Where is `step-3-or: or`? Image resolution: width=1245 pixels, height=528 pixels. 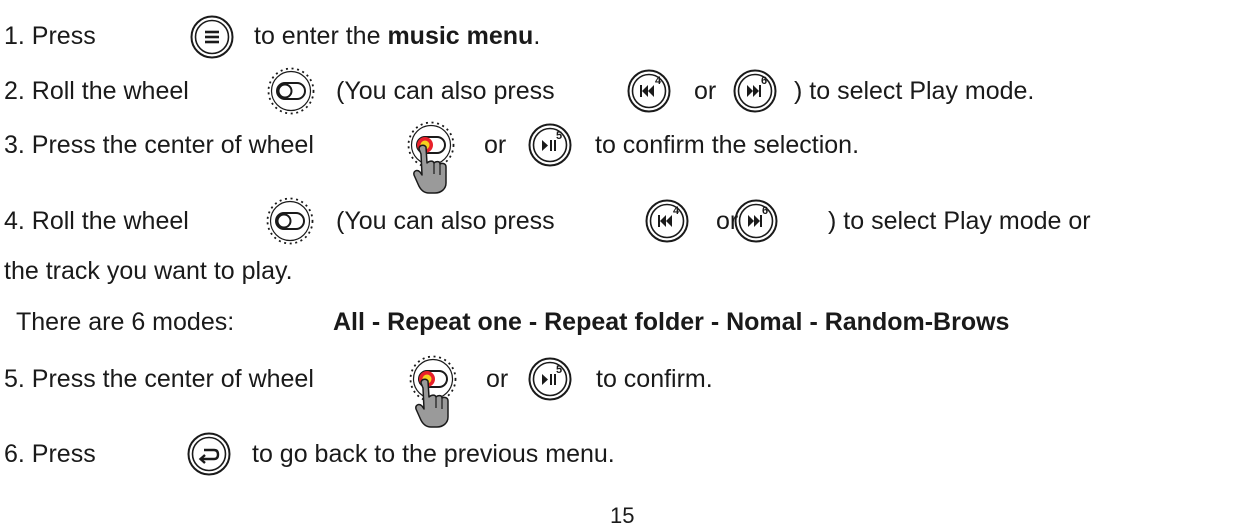
step-3-or: or is located at coordinates (495, 145).